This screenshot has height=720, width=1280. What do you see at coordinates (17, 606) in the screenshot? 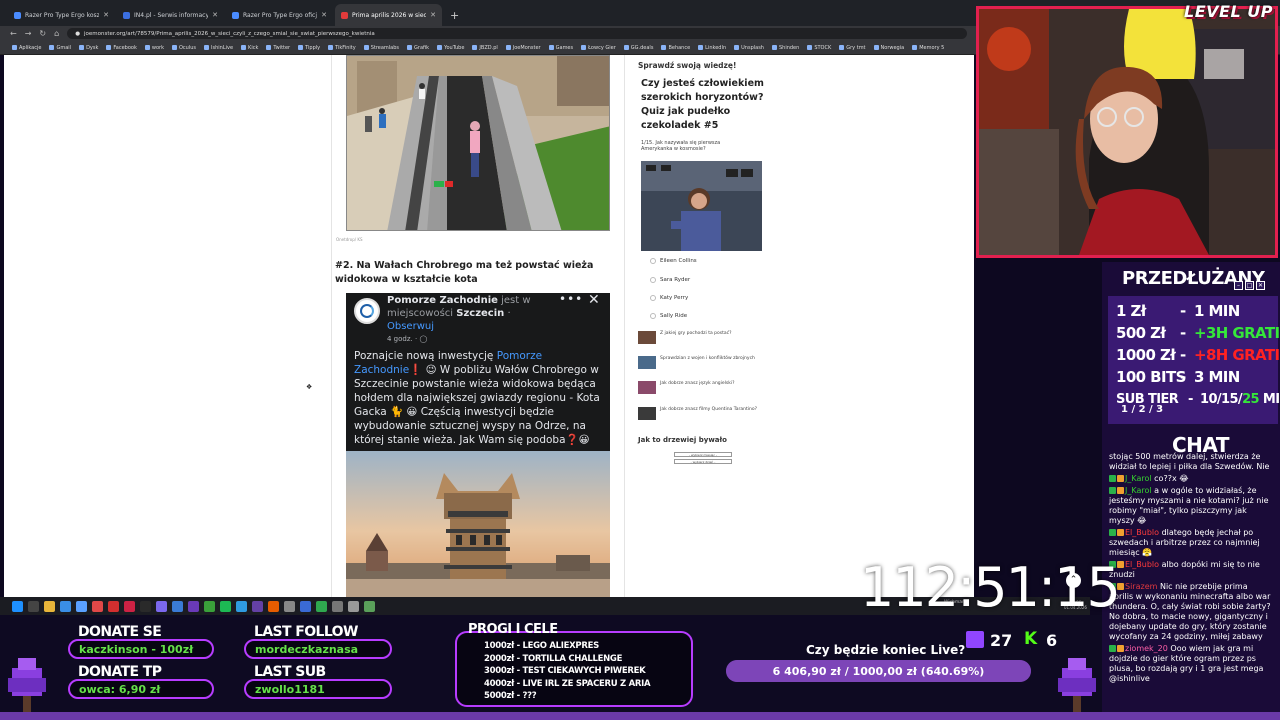
I see `windows-start-icon` at bounding box center [17, 606].